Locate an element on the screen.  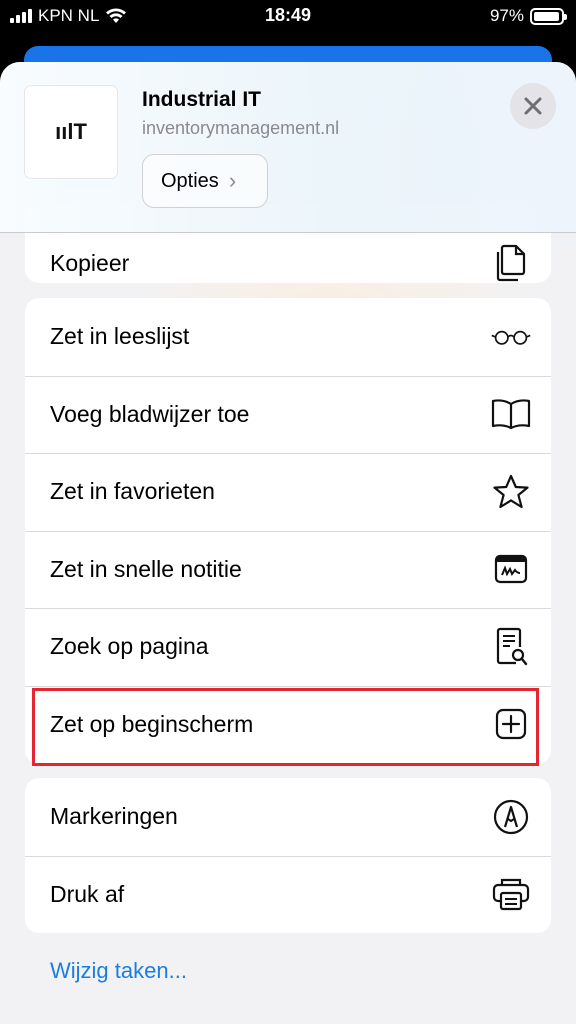
close-icon is located at coordinates (533, 106).